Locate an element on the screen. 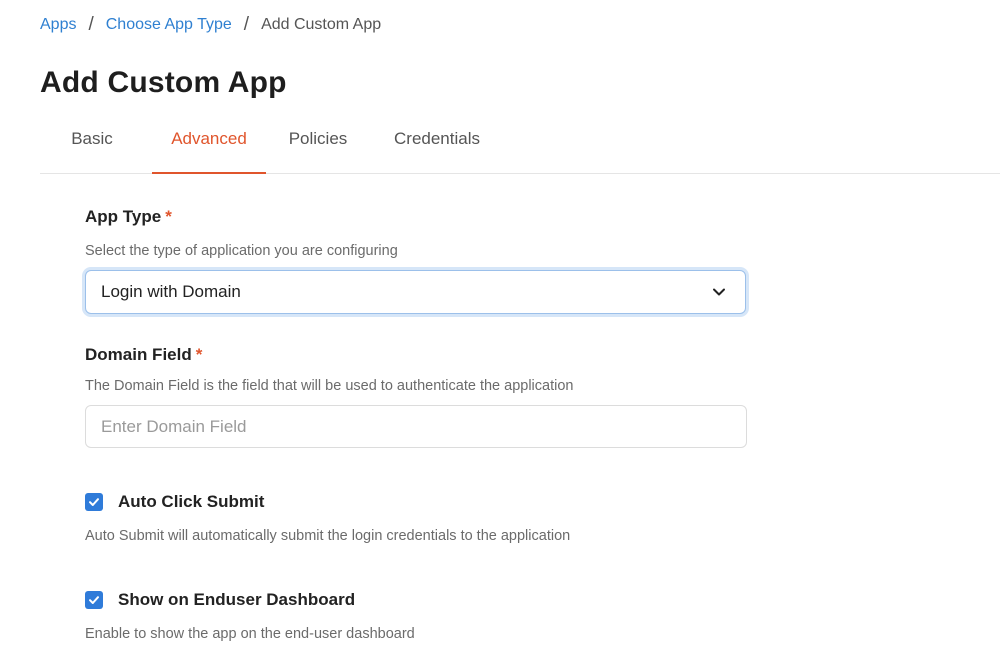  app-type-label: App Type * is located at coordinates (128, 217).